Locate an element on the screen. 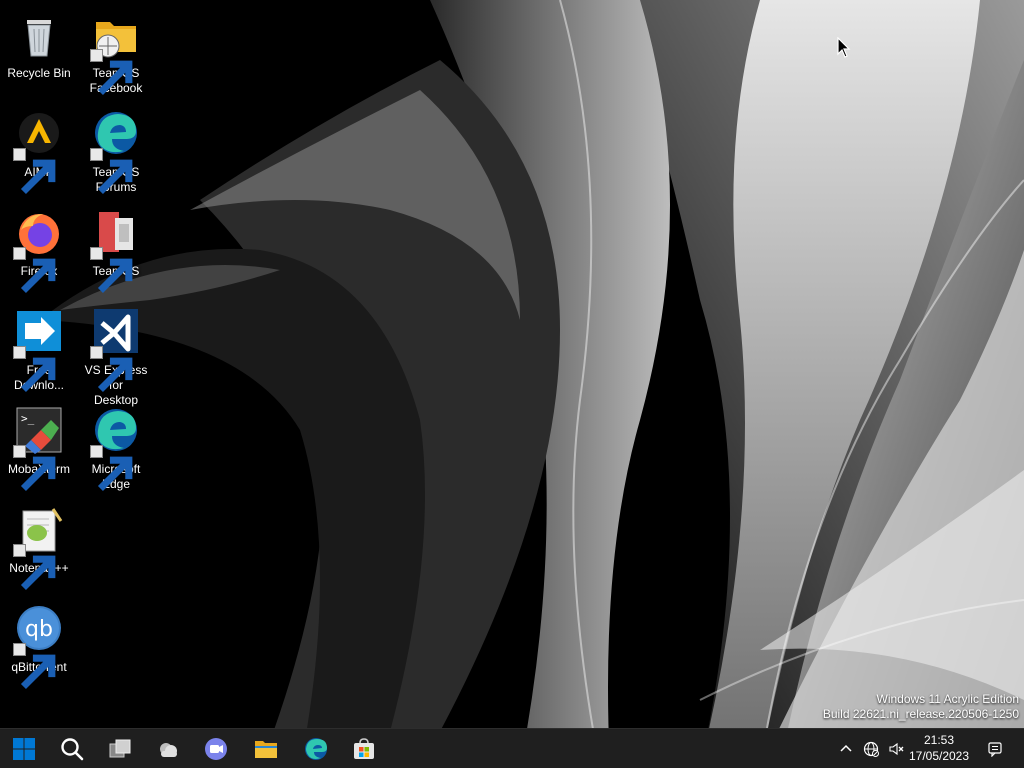 This screenshot has width=1024, height=768. notification-icon is located at coordinates (995, 749).